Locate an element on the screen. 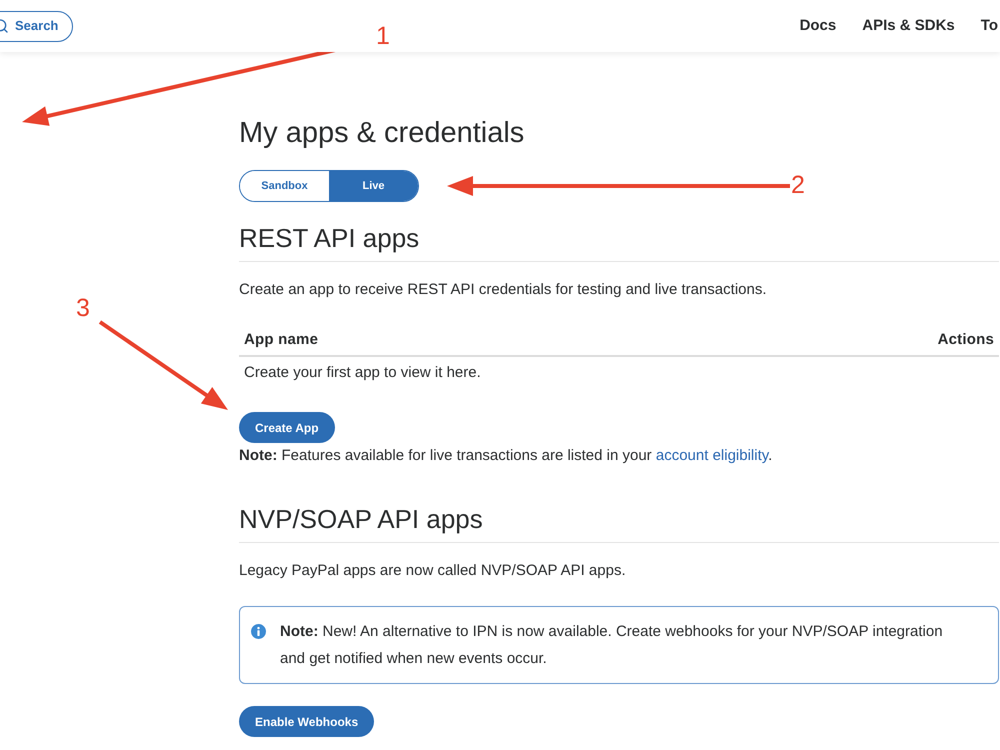 This screenshot has width=1000, height=750. annotation-number: 3 is located at coordinates (83, 308).